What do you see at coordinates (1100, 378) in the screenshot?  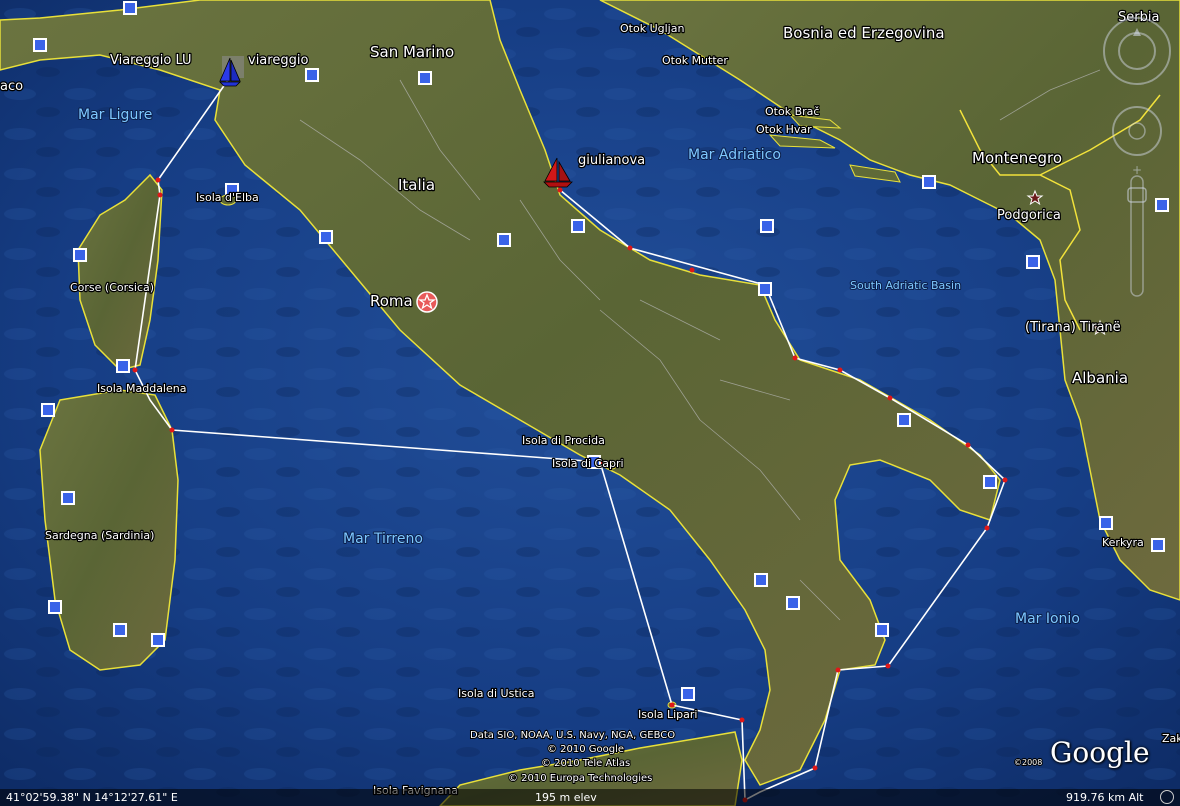 I see `label-albania: Albania` at bounding box center [1100, 378].